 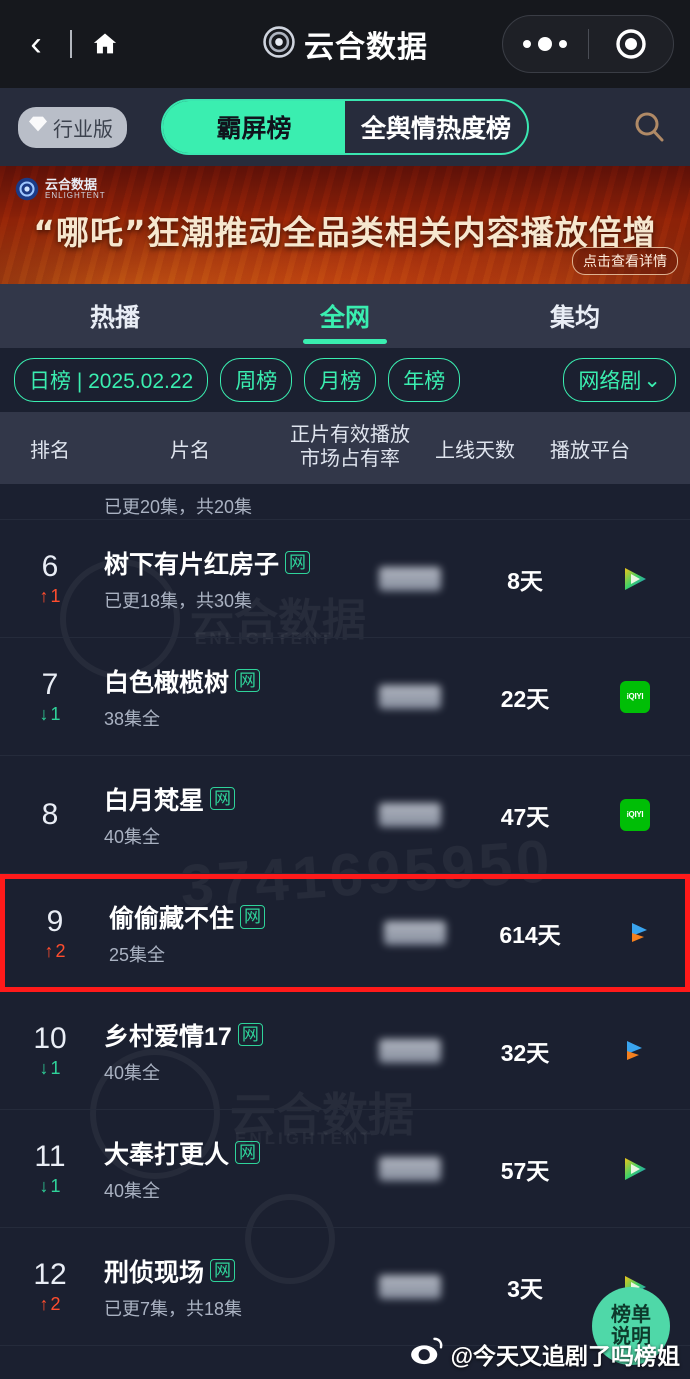 I want to click on table-row: 11↓1大奉打更人网40集全57天›, so click(x=345, y=1169).